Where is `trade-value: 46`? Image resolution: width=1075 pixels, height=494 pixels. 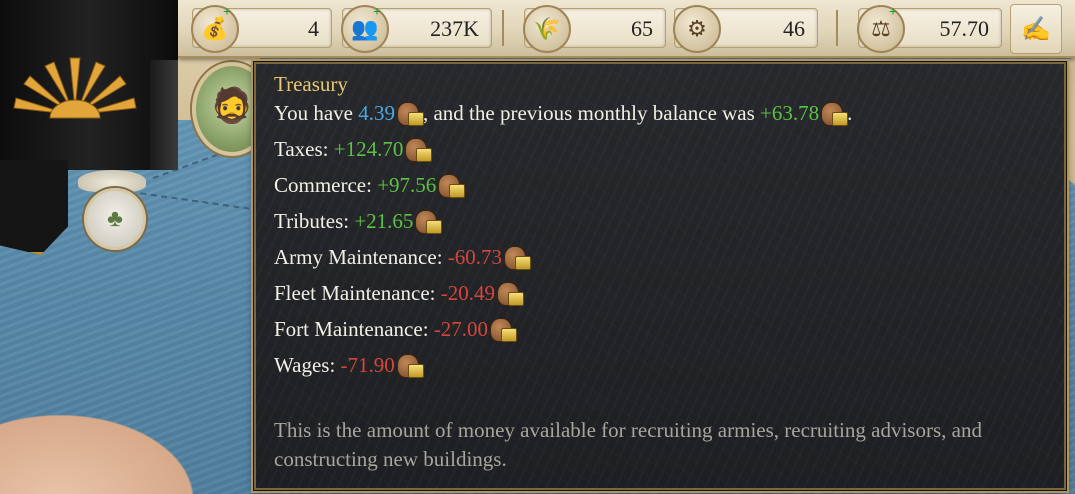 trade-value: 46 is located at coordinates (794, 28).